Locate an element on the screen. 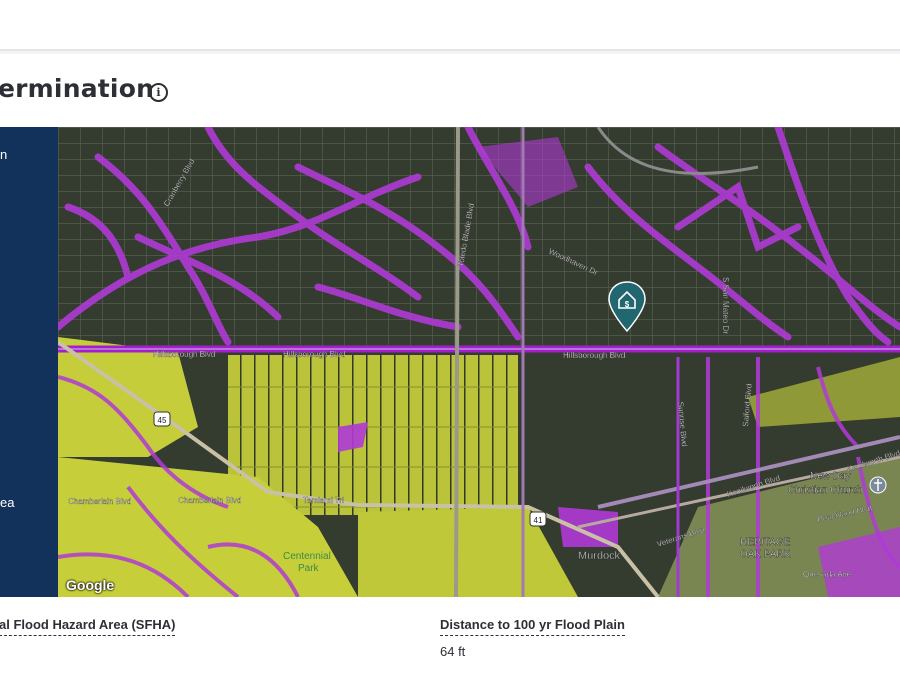  church-icon is located at coordinates (878, 485).